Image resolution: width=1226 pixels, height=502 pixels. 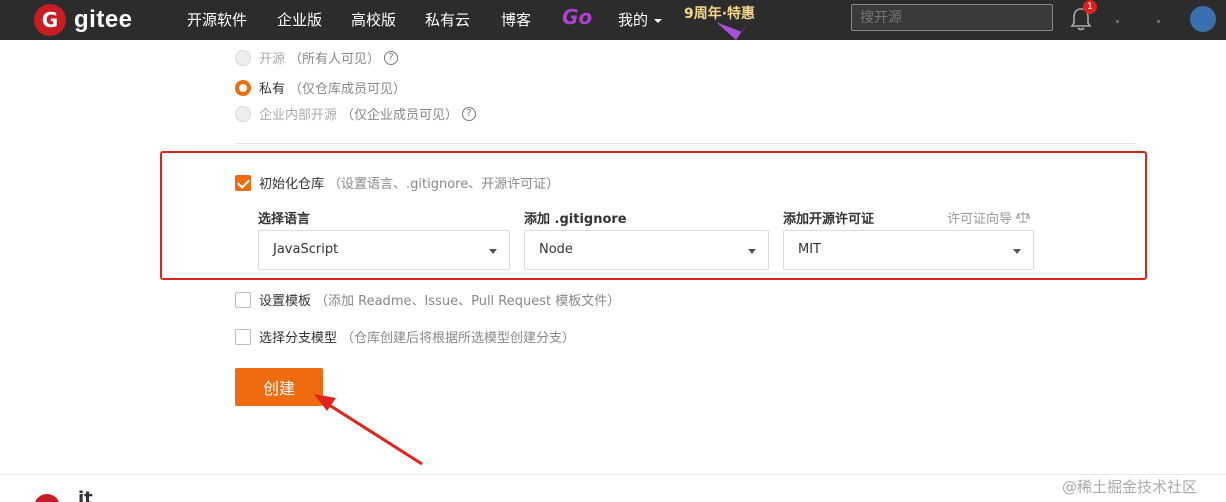 I want to click on notification-badge: 1, so click(x=1090, y=7).